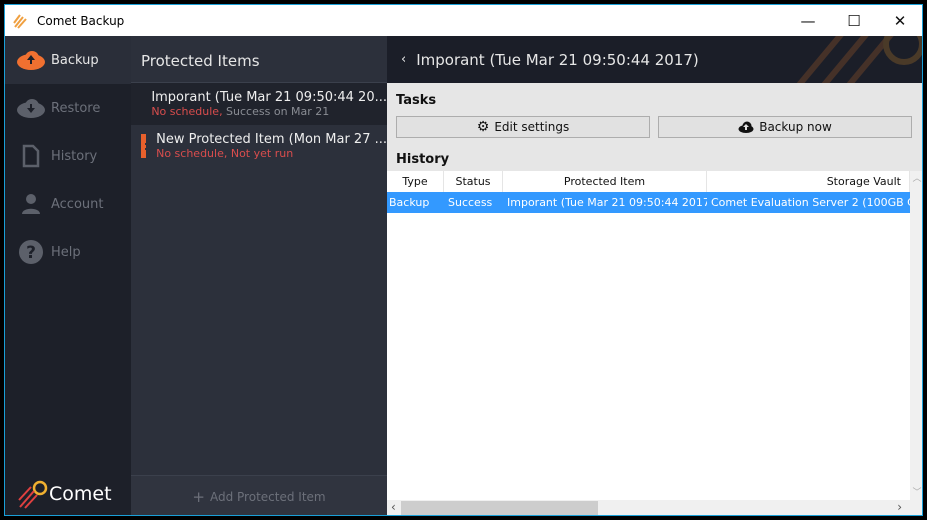 The image size is (927, 520). I want to click on cell-protected-item: Imporant (Tue Mar 21 09:50:44 2017), so click(607, 202).